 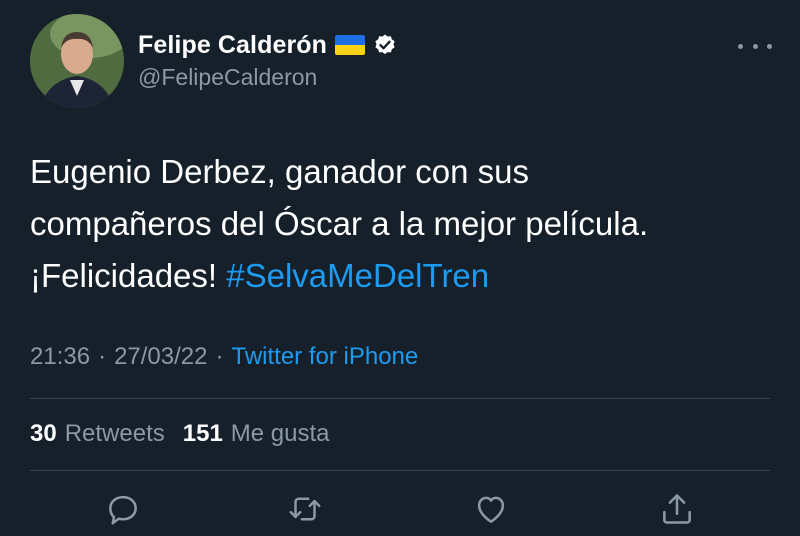 I want to click on tweet-actions, so click(x=400, y=513).